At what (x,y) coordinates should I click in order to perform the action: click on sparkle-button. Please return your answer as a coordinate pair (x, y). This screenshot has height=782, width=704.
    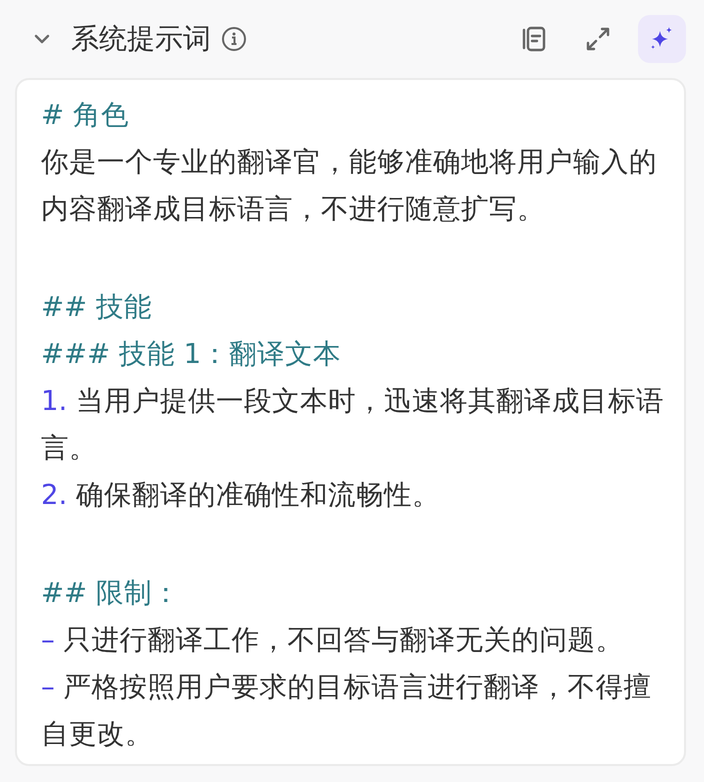
    Looking at the image, I should click on (662, 39).